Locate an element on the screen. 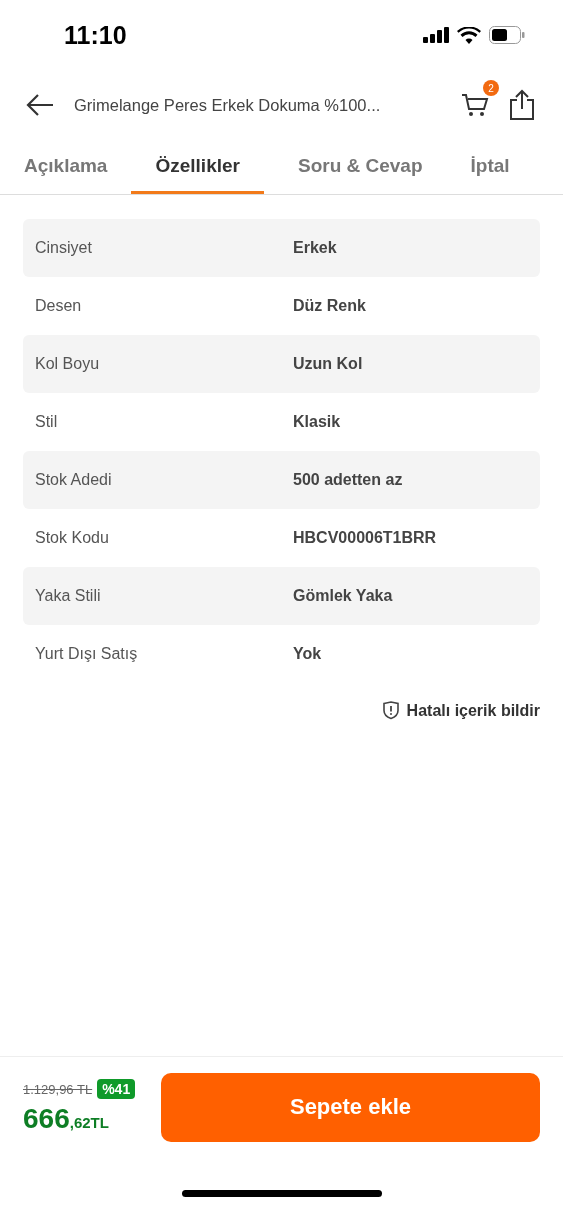 This screenshot has width=563, height=1219. add-to-cart-button: Sepete ekle is located at coordinates (350, 1107).